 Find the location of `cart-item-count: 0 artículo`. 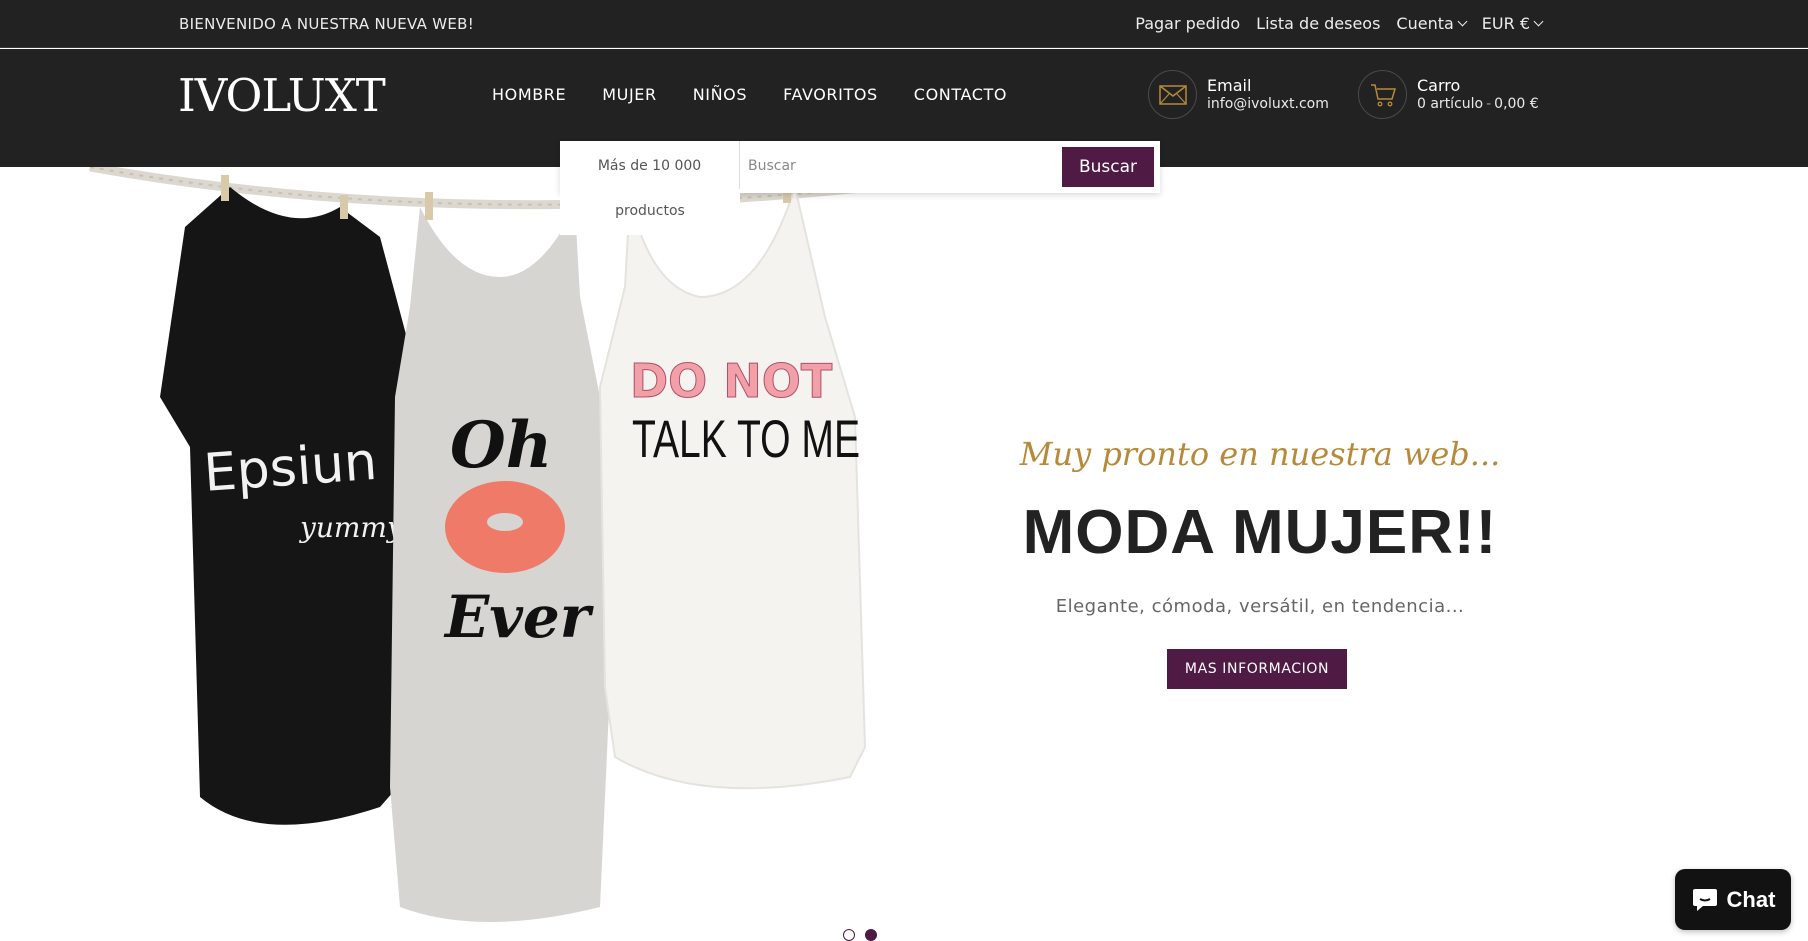

cart-item-count: 0 artículo is located at coordinates (1450, 103).